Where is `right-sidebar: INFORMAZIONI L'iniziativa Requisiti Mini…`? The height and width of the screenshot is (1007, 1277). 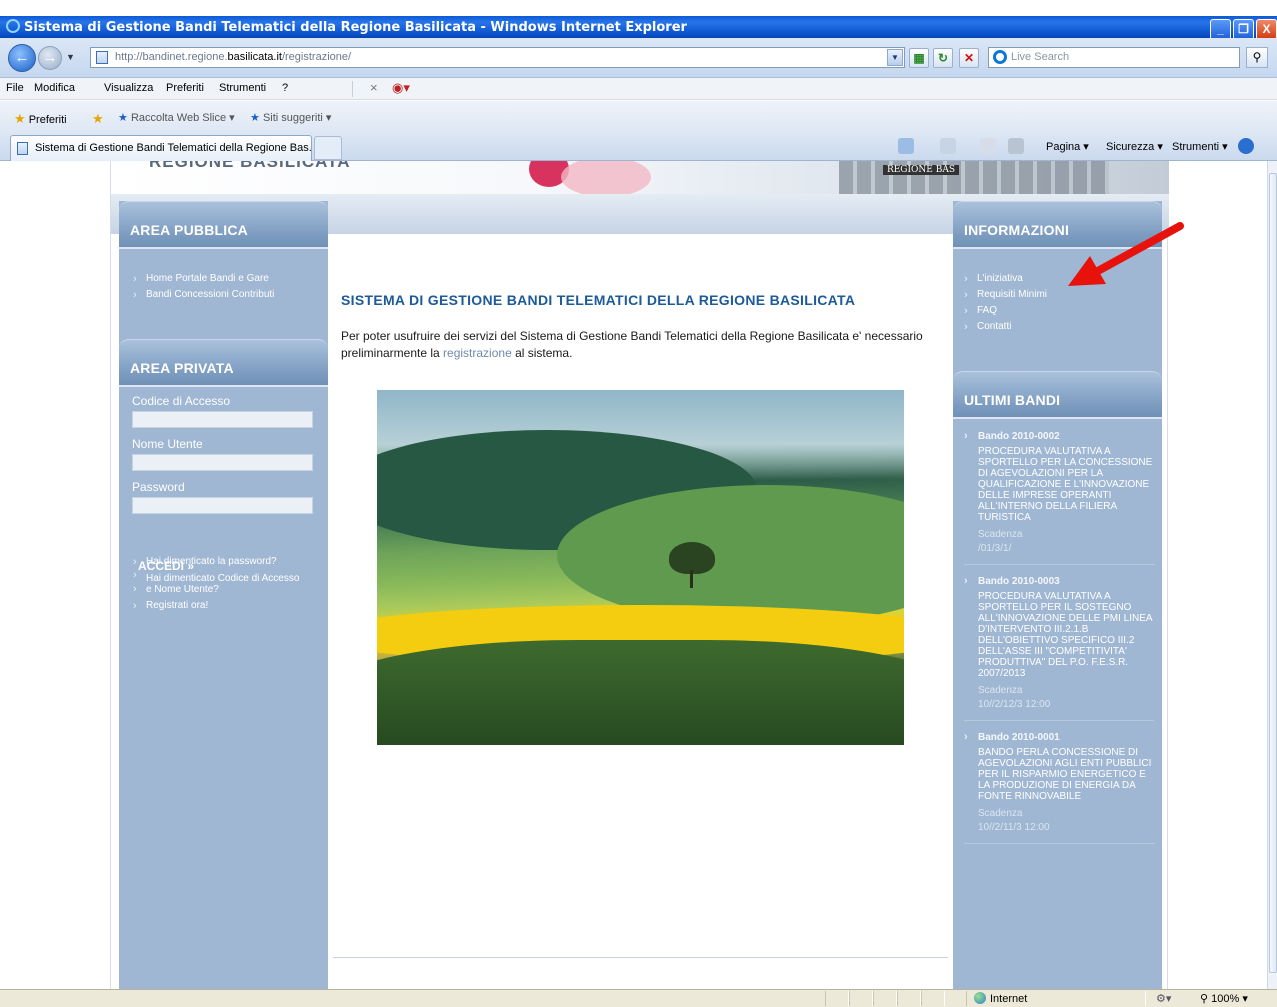
right-sidebar: INFORMAZIONI L'iniziativa Requisiti Mini… is located at coordinates (1057, 595).